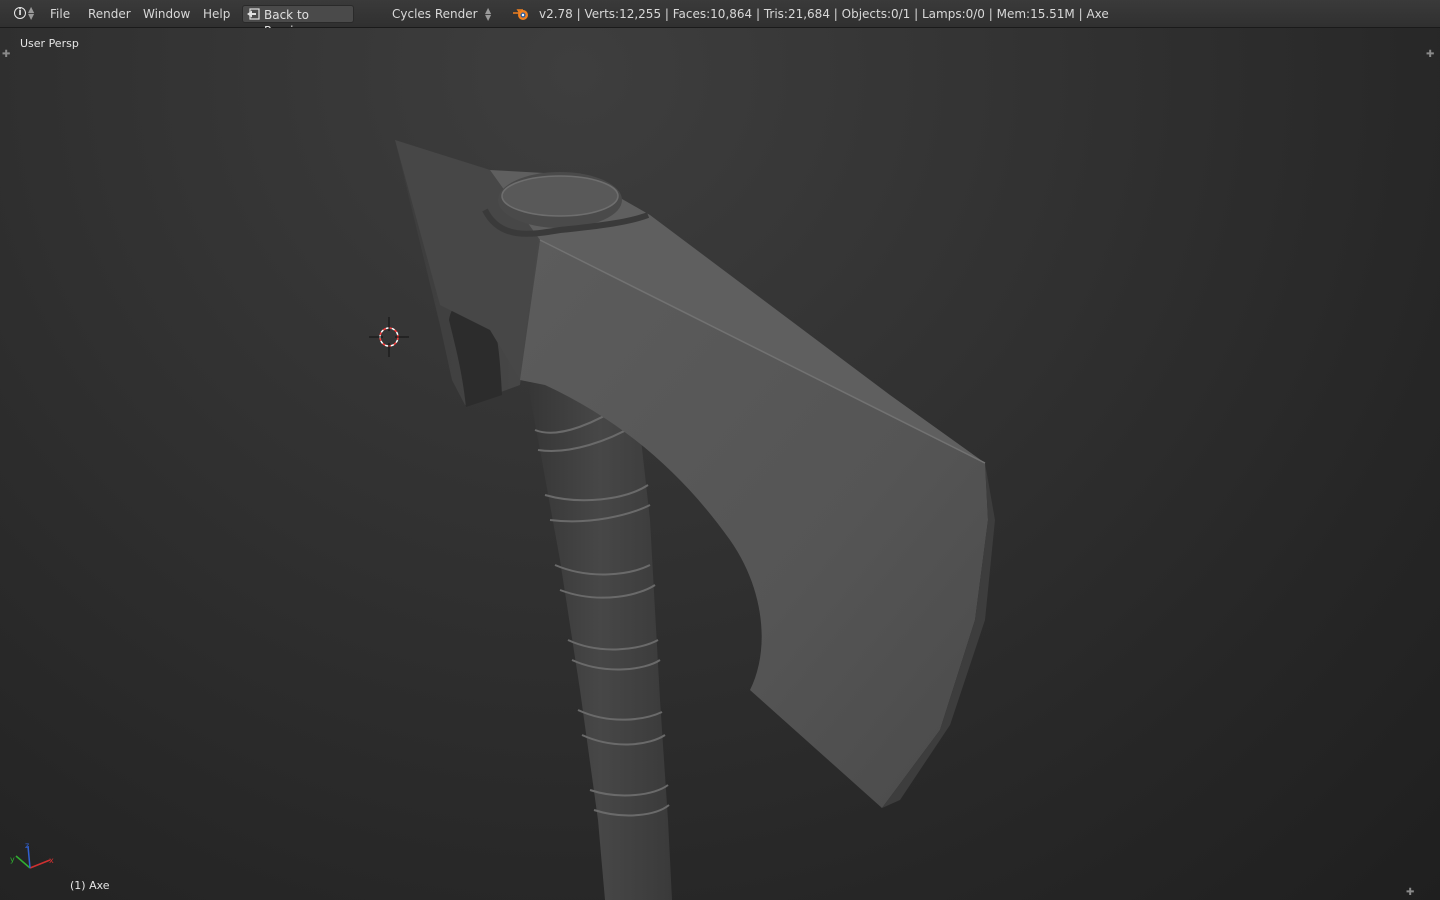  I want to click on menu-file: File, so click(60, 14).